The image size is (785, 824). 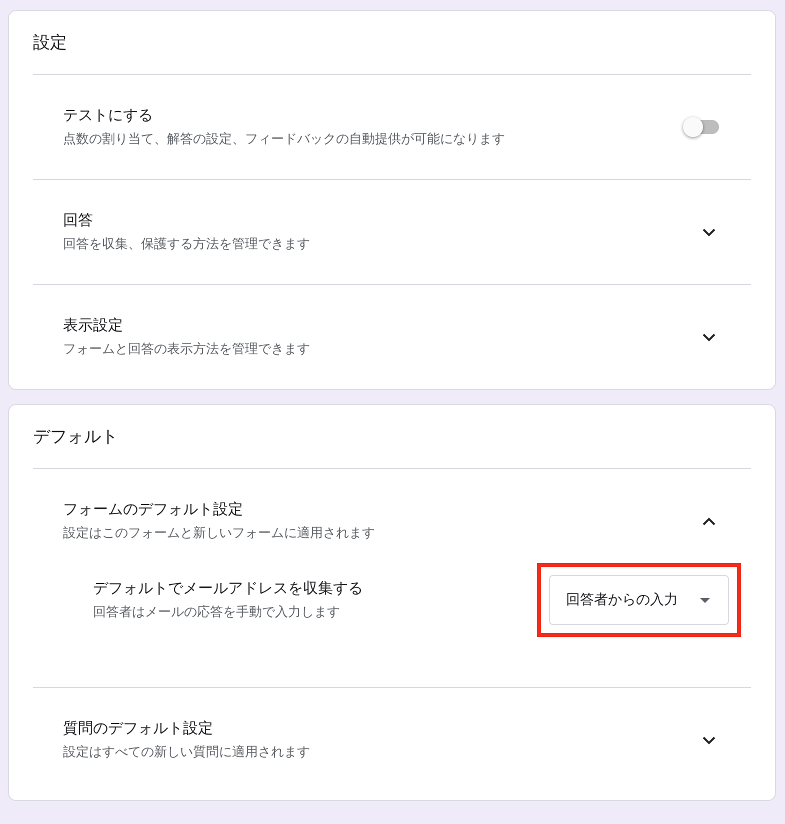 What do you see at coordinates (153, 509) in the screenshot?
I see `setting-title: フォームのデフォルト設定` at bounding box center [153, 509].